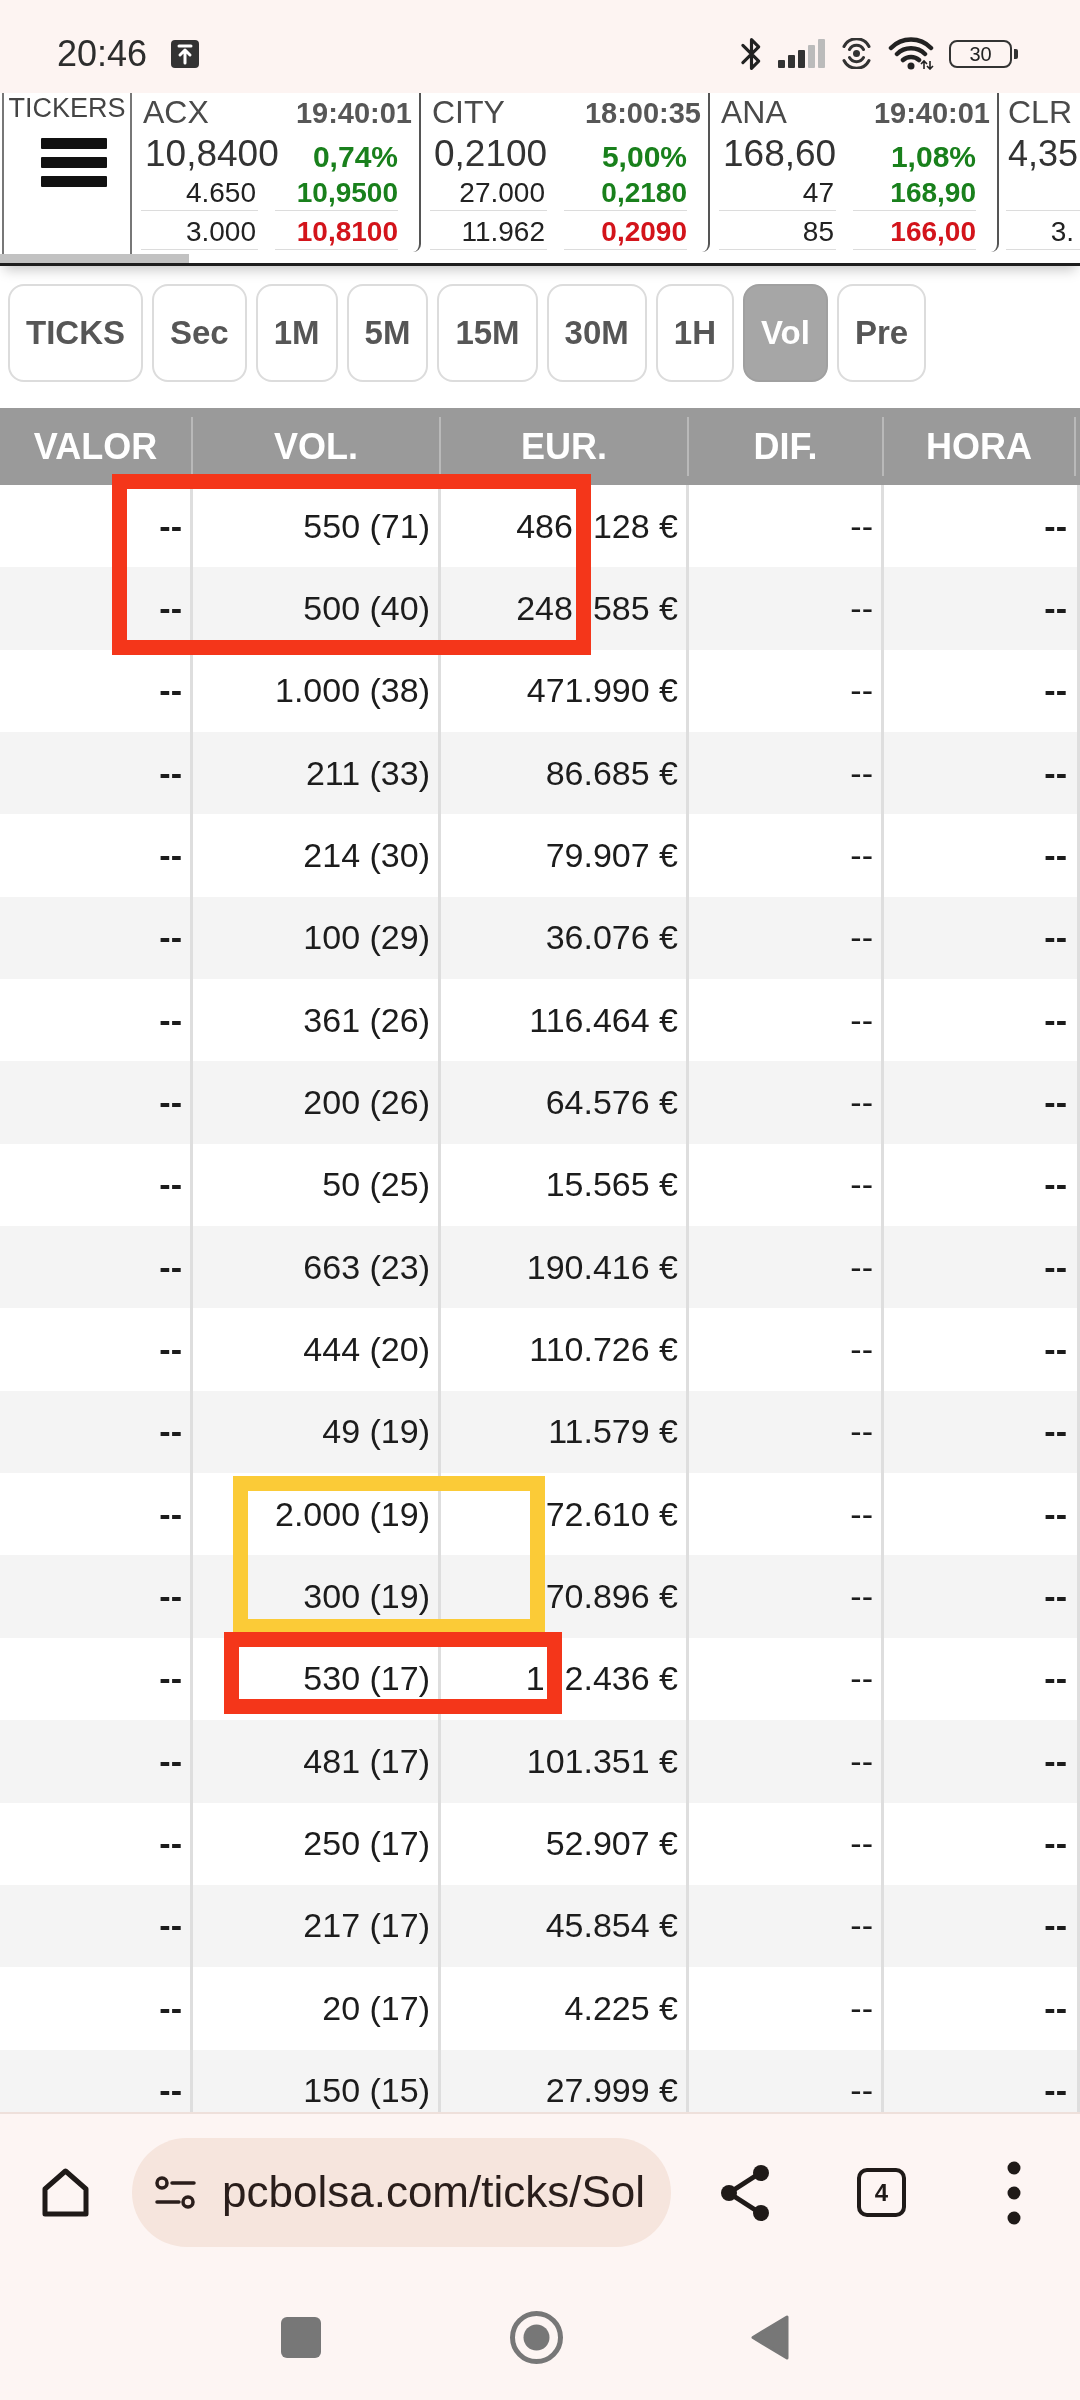 This screenshot has height=2400, width=1080. I want to click on quote-price: 168,90, so click(933, 193).